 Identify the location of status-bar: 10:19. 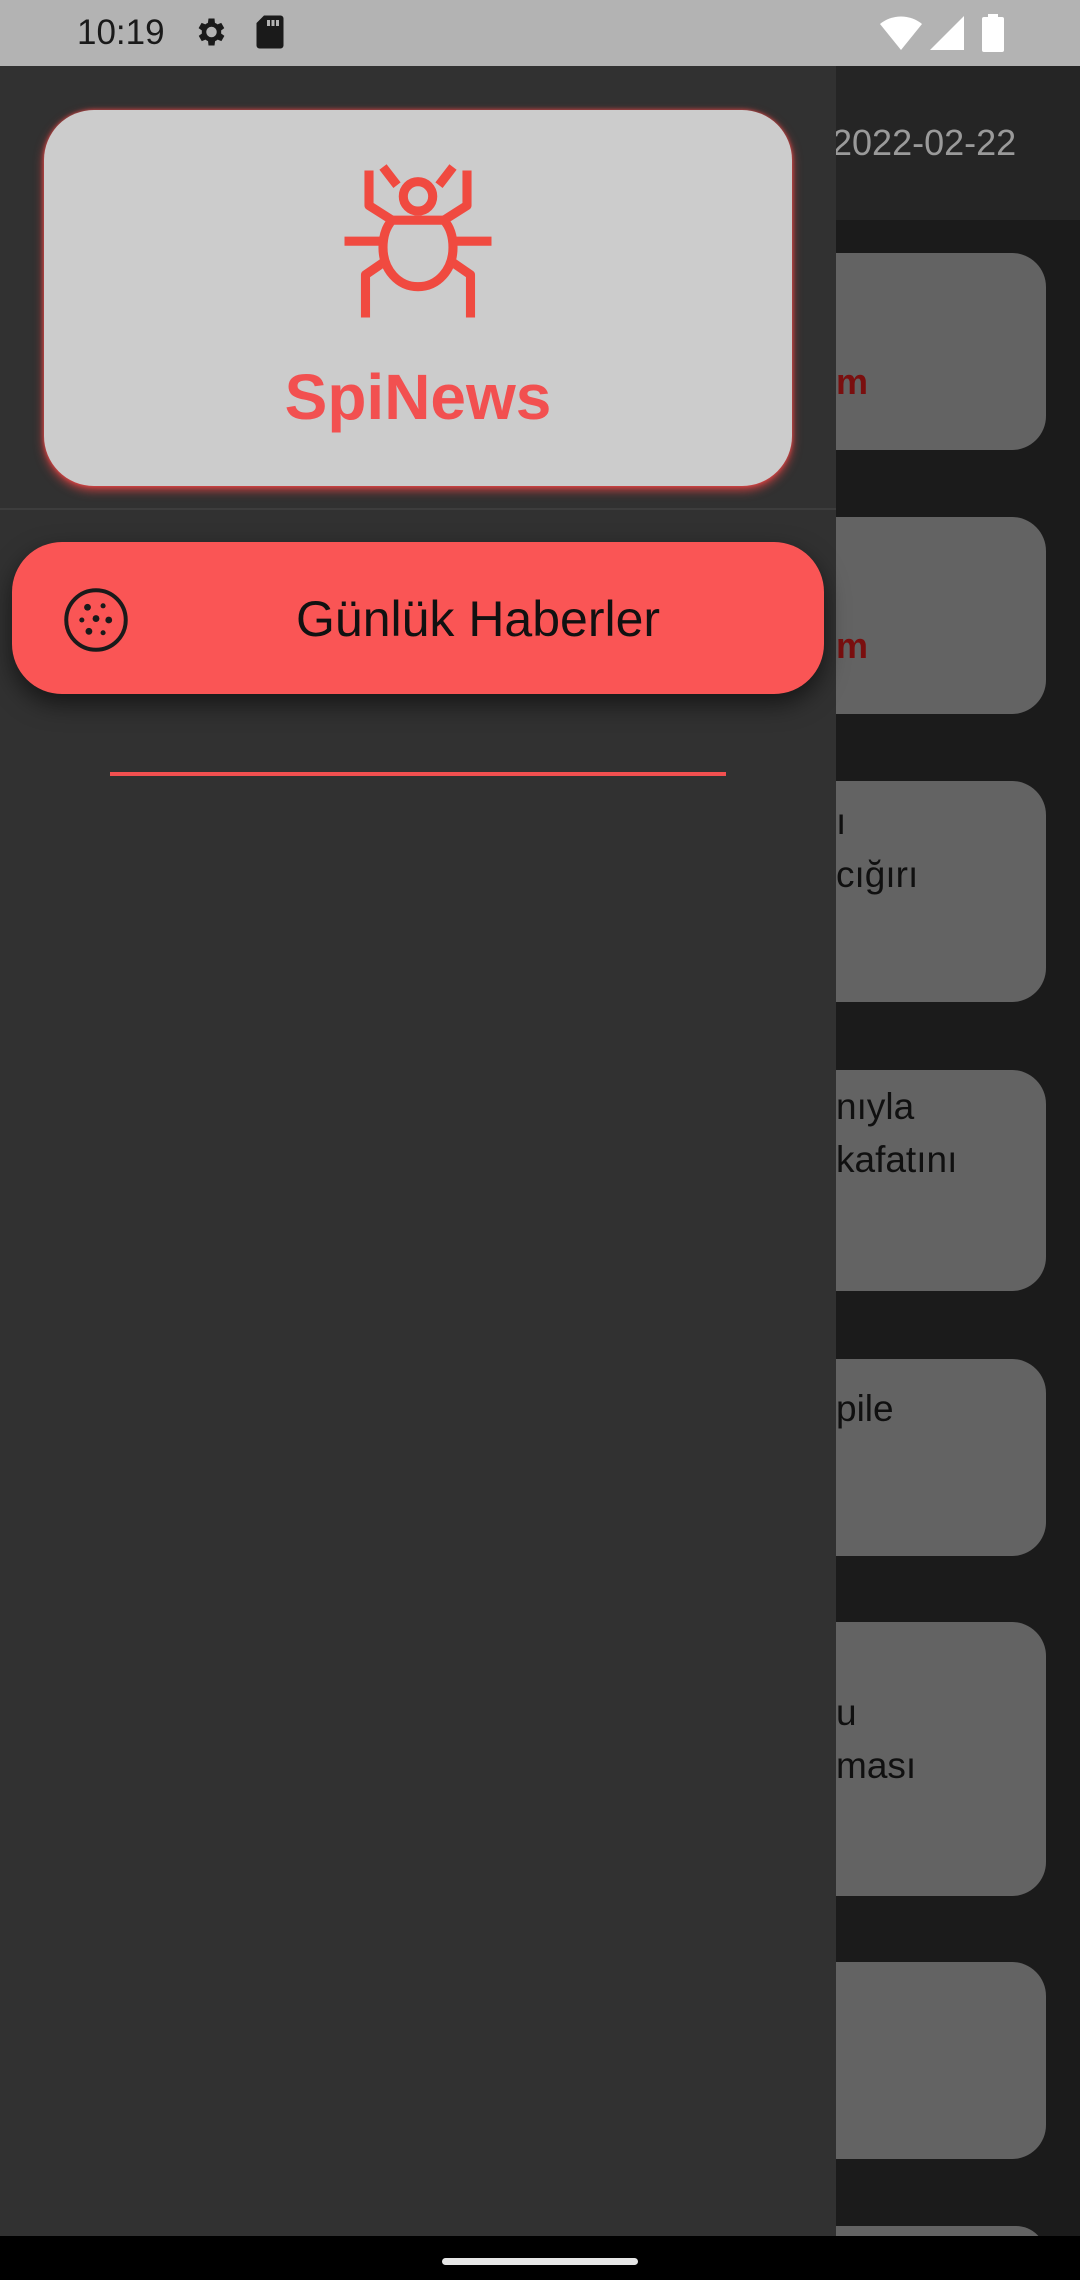
(540, 33).